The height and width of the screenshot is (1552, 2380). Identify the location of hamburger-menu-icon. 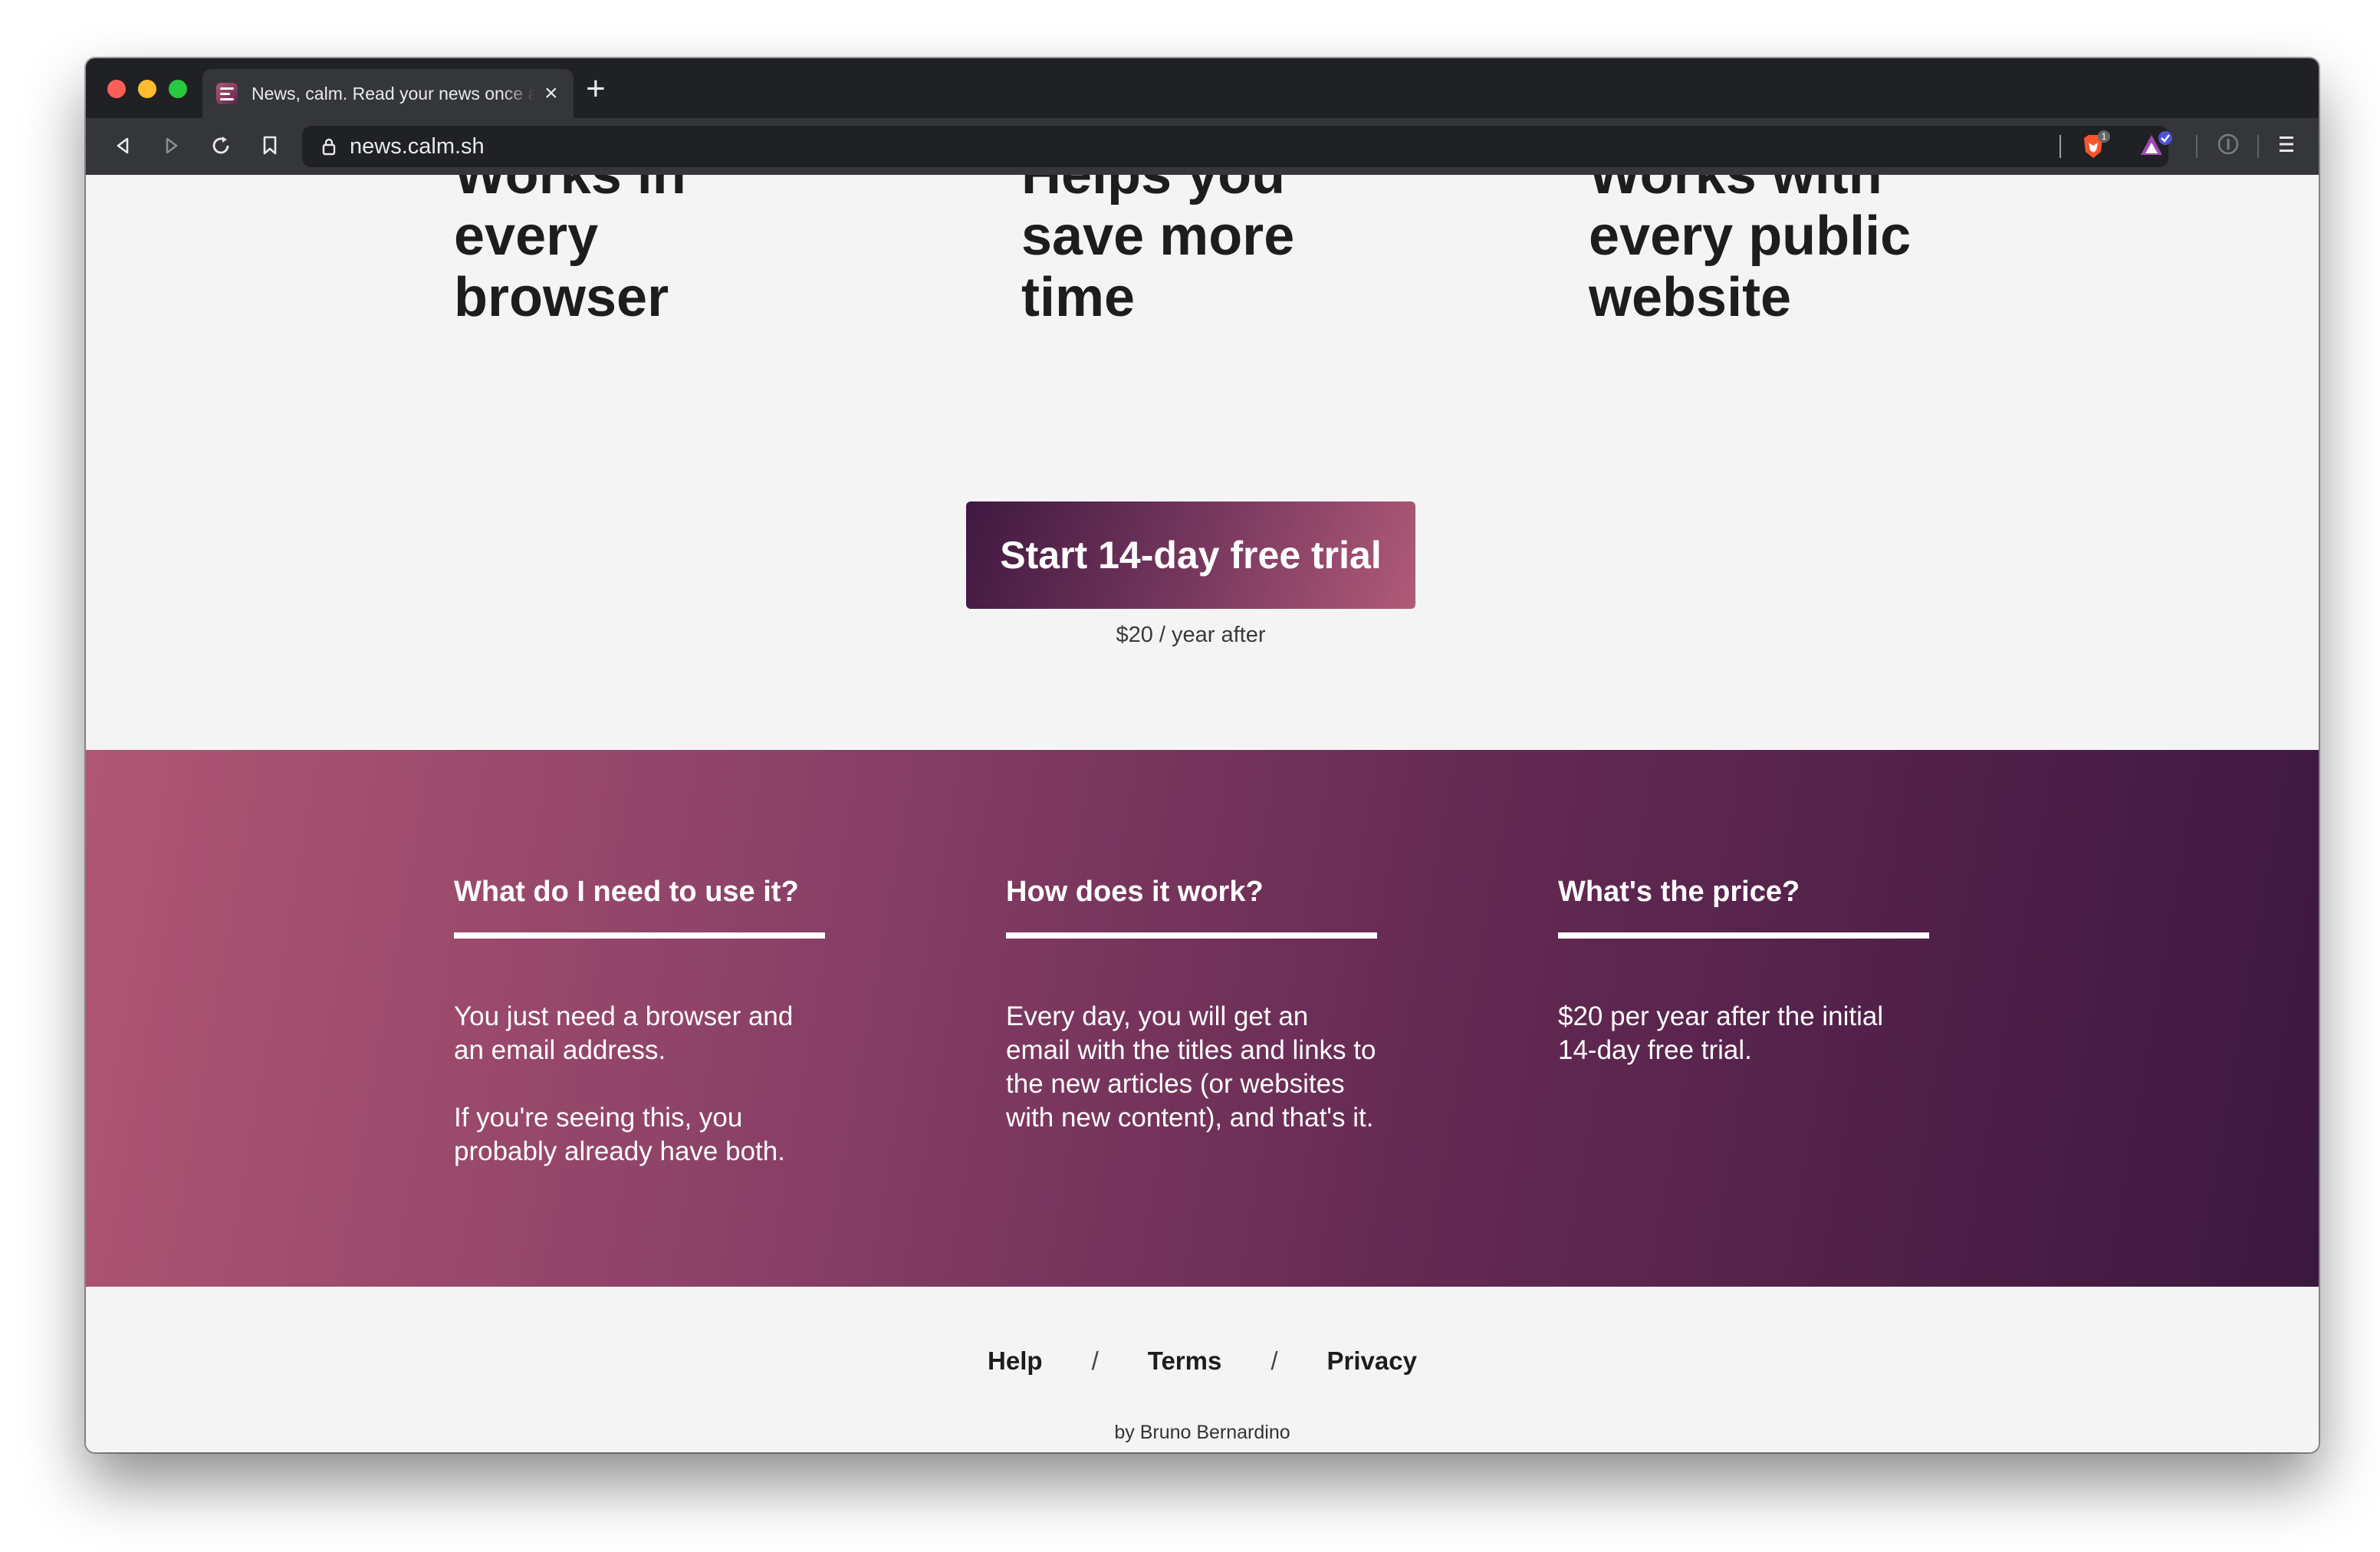
(2286, 144).